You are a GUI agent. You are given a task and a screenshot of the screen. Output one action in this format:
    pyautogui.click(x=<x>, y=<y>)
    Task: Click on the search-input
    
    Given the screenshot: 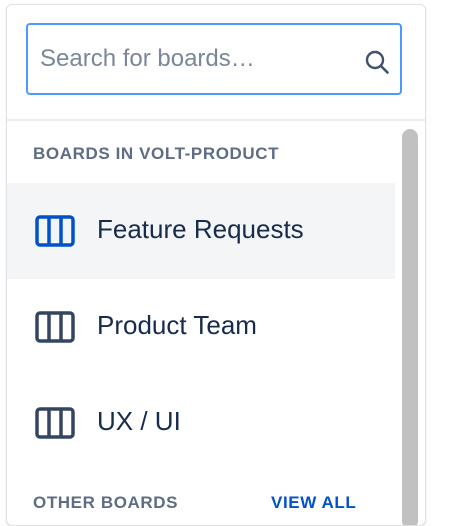 What is the action you would take?
    pyautogui.click(x=190, y=59)
    